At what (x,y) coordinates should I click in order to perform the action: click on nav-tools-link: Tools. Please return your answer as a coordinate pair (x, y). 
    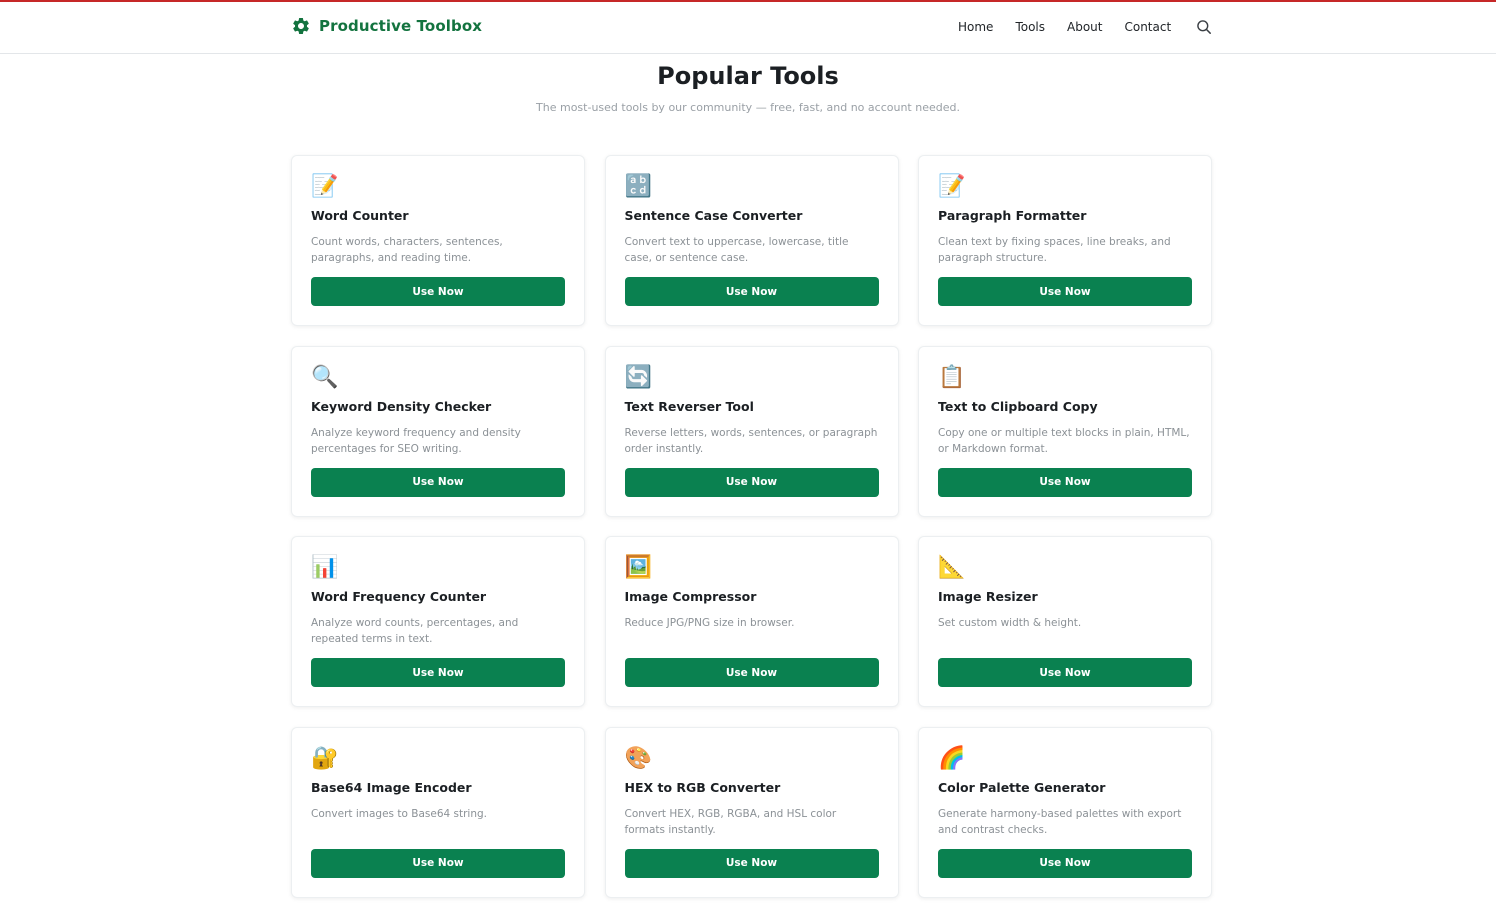
    Looking at the image, I should click on (1030, 27).